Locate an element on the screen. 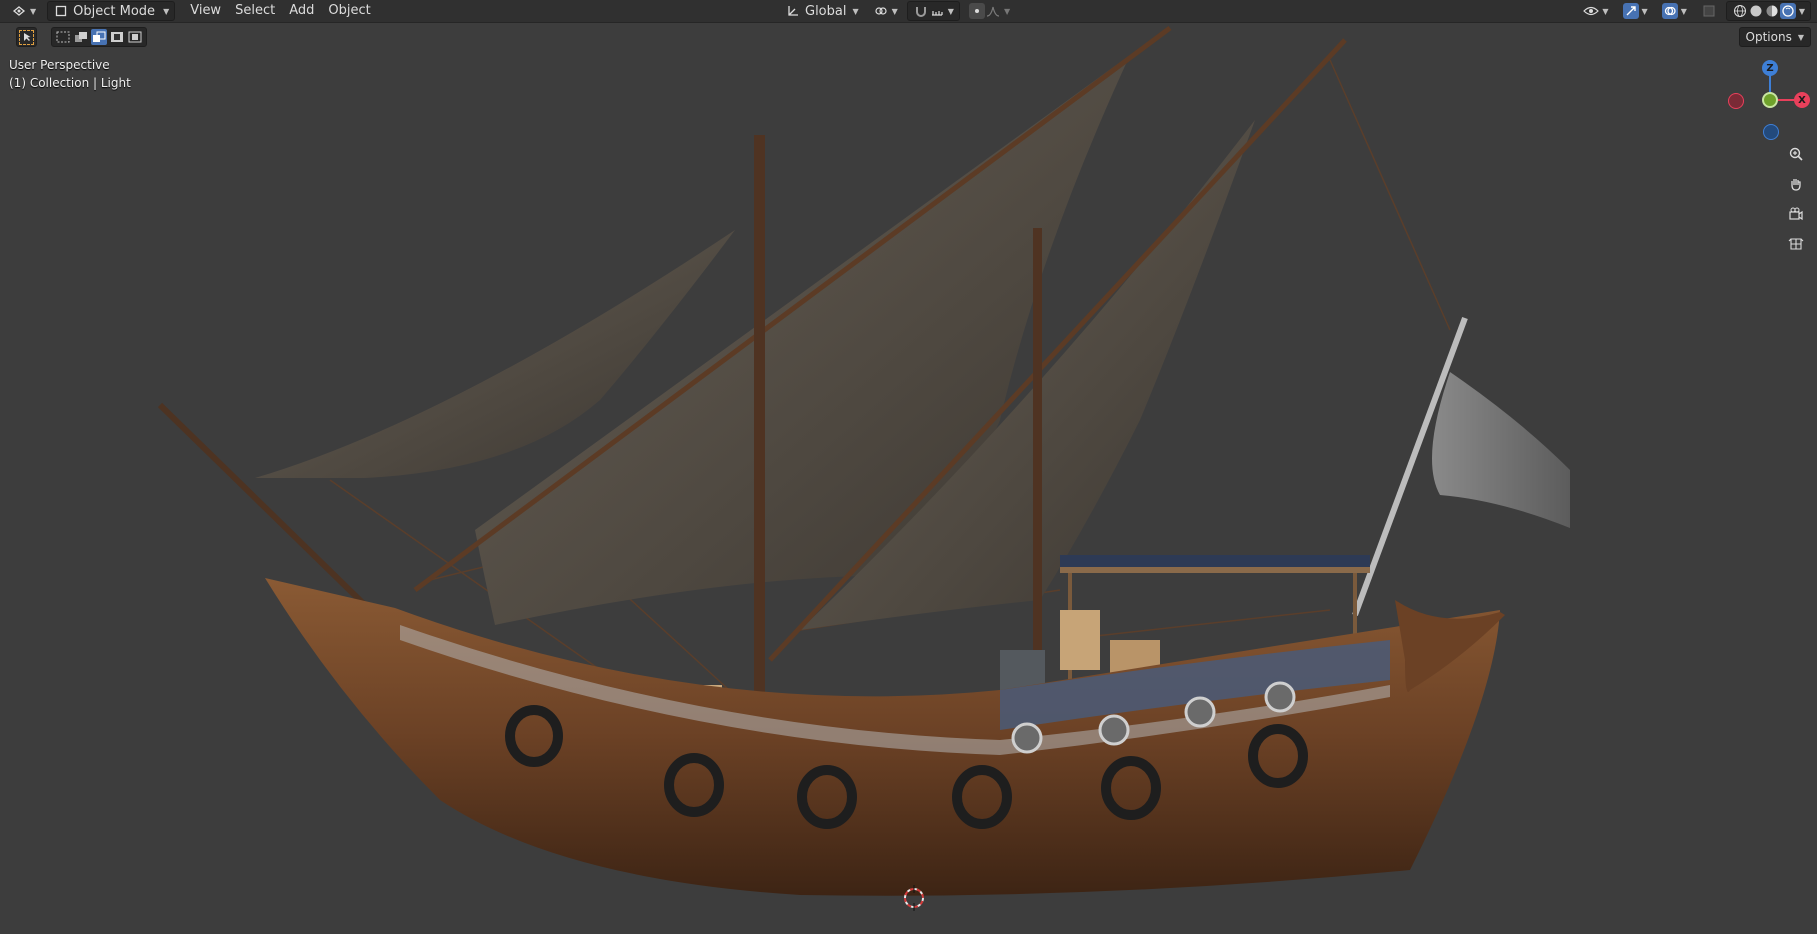  gizmo-z-axis: Z is located at coordinates (1770, 68).